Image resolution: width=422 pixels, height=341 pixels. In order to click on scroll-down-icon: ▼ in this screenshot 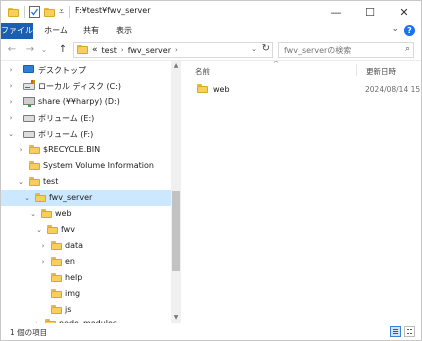, I will do `click(176, 318)`.